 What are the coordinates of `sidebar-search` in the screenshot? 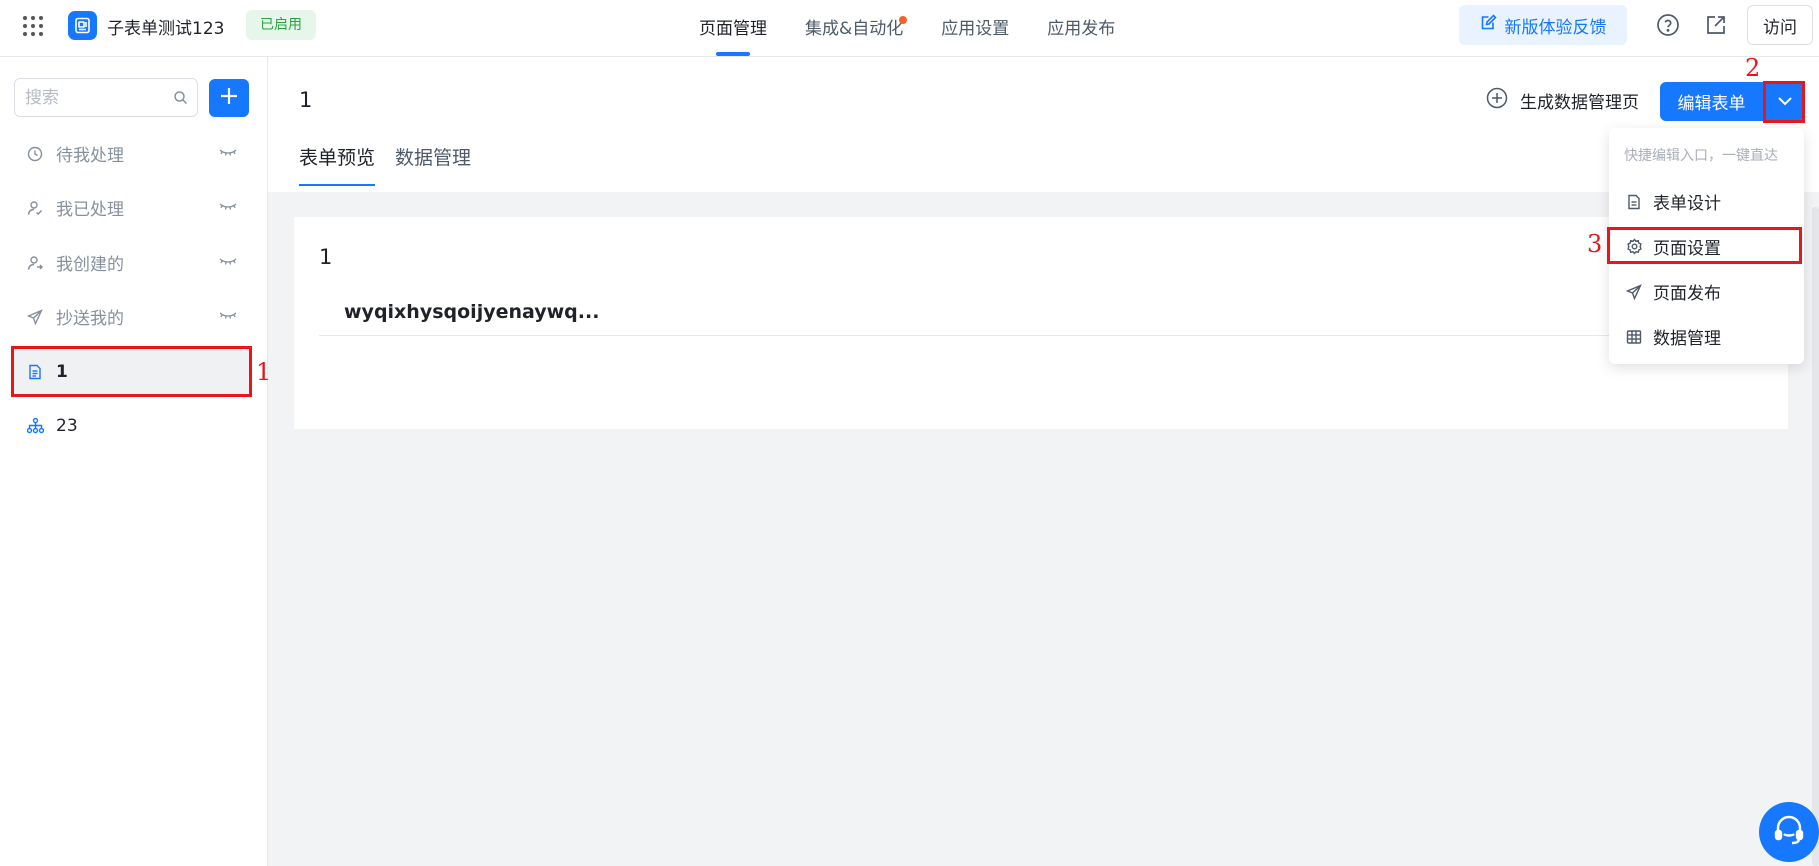 It's located at (106, 97).